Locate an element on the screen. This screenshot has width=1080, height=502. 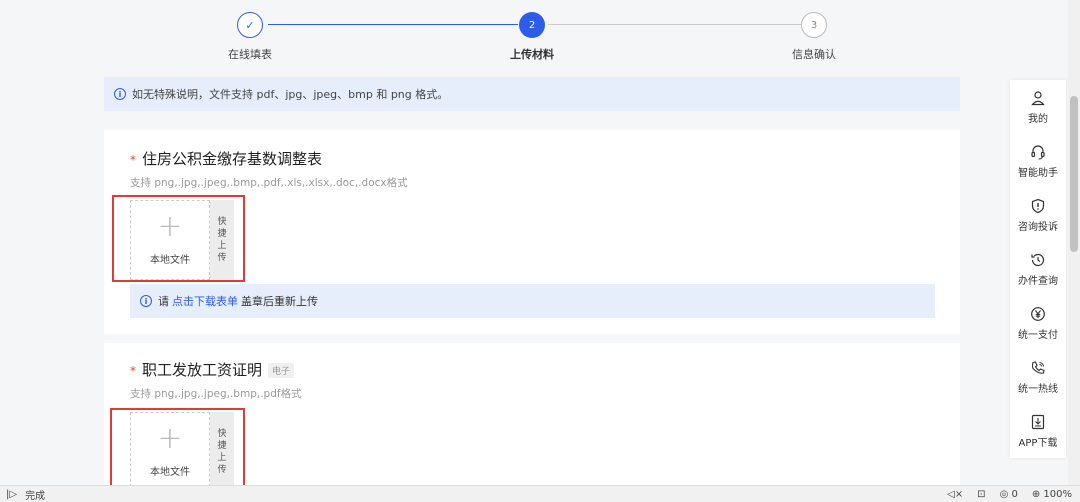
supported-formats: 支持 png,.jpg,.jpeg,.bmp,.pdf格式 is located at coordinates (216, 394).